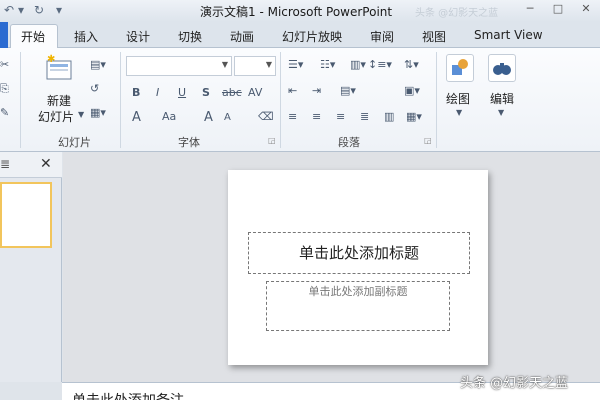 The height and width of the screenshot is (400, 600). I want to click on customize-qat-icon: ▾, so click(59, 10).